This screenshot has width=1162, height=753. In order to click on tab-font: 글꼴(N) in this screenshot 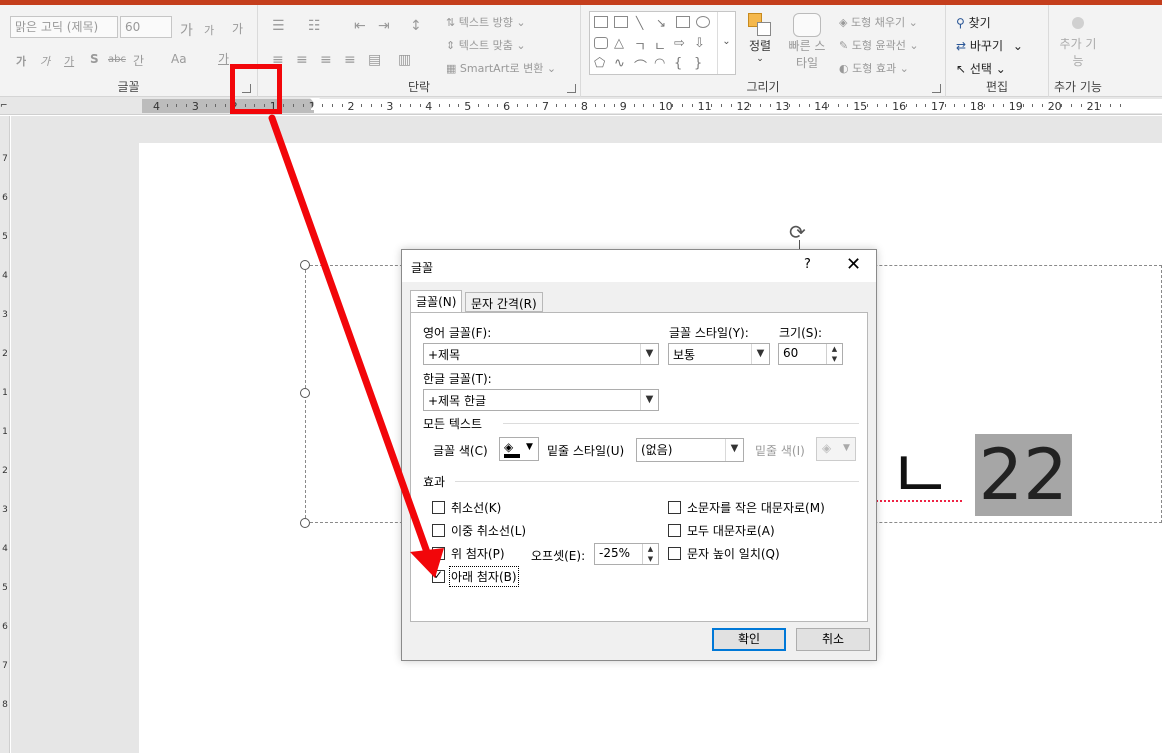, I will do `click(436, 301)`.